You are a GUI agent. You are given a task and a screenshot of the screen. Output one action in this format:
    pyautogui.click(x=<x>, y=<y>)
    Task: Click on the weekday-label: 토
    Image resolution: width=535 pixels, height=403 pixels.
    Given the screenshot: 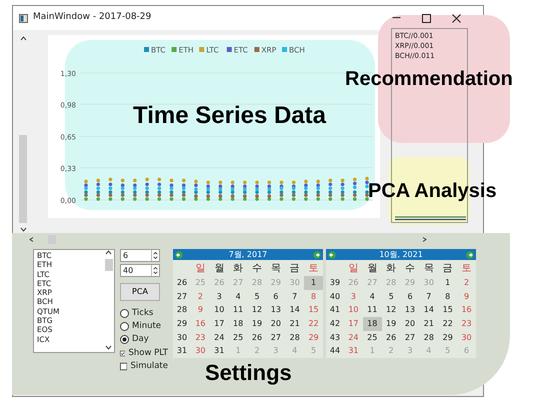 What is the action you would take?
    pyautogui.click(x=314, y=269)
    